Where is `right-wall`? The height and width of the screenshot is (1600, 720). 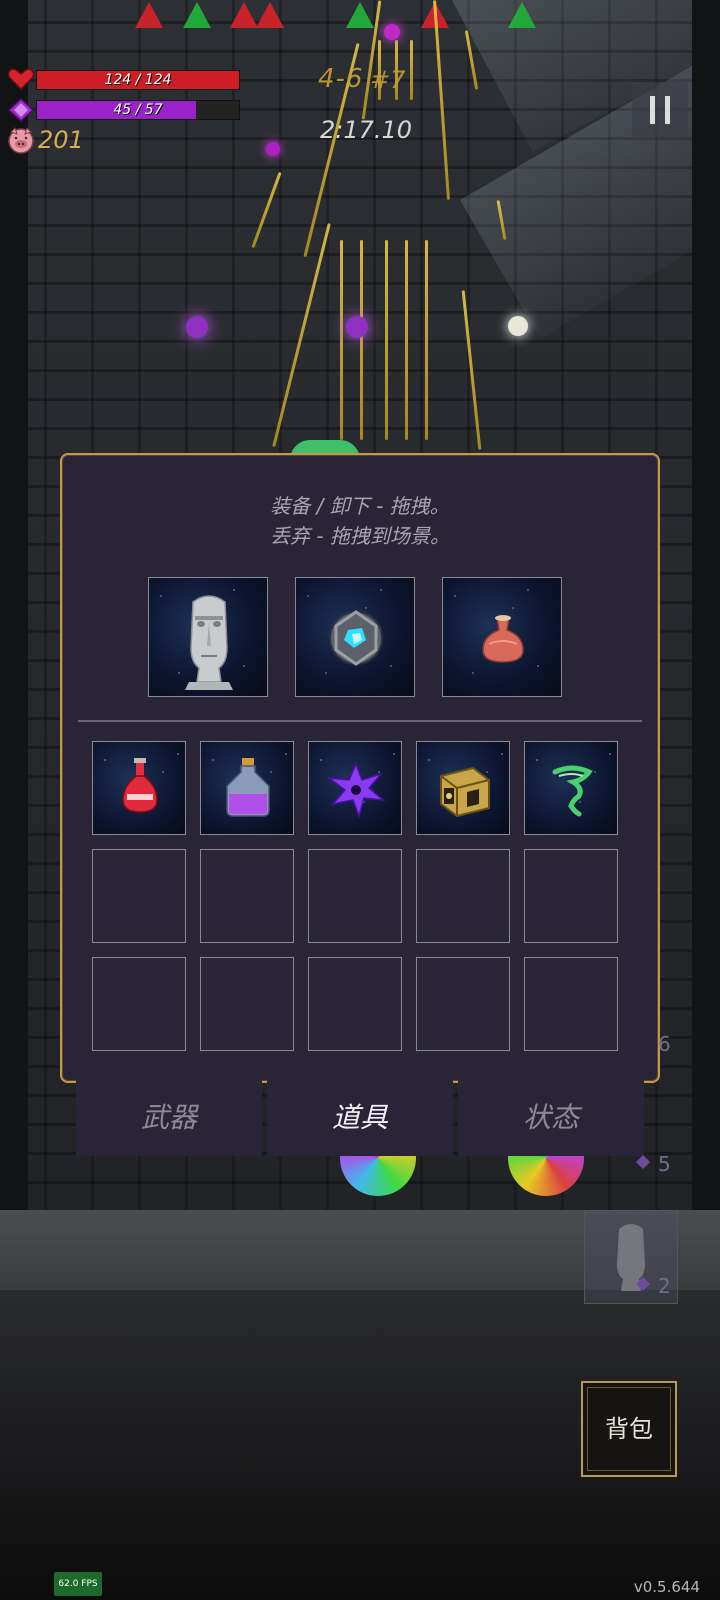 right-wall is located at coordinates (706, 605).